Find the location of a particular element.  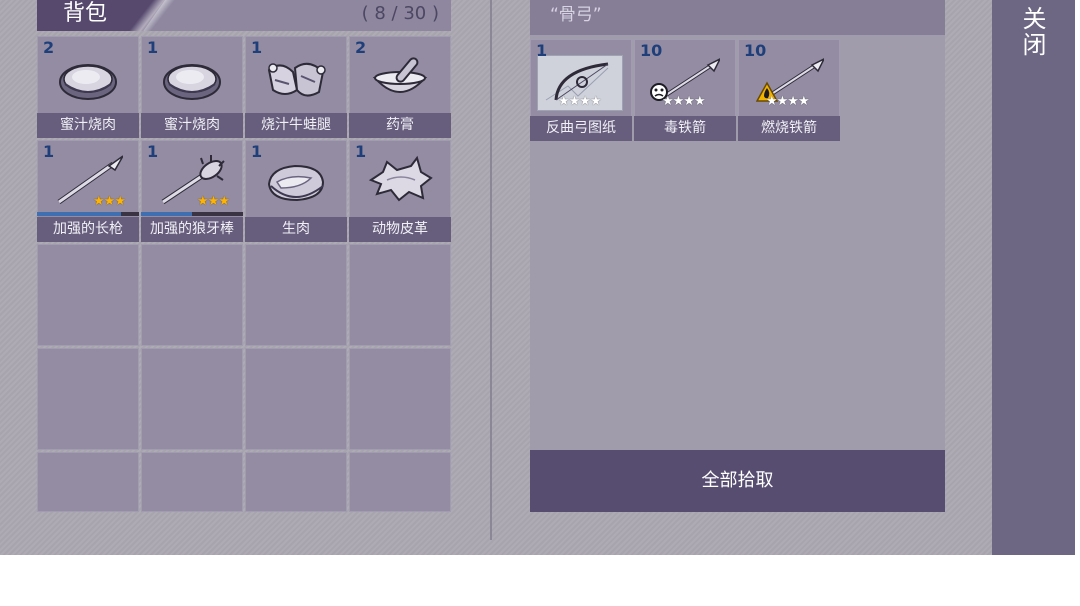

loot-source-title: “骨弓” is located at coordinates (576, 15).